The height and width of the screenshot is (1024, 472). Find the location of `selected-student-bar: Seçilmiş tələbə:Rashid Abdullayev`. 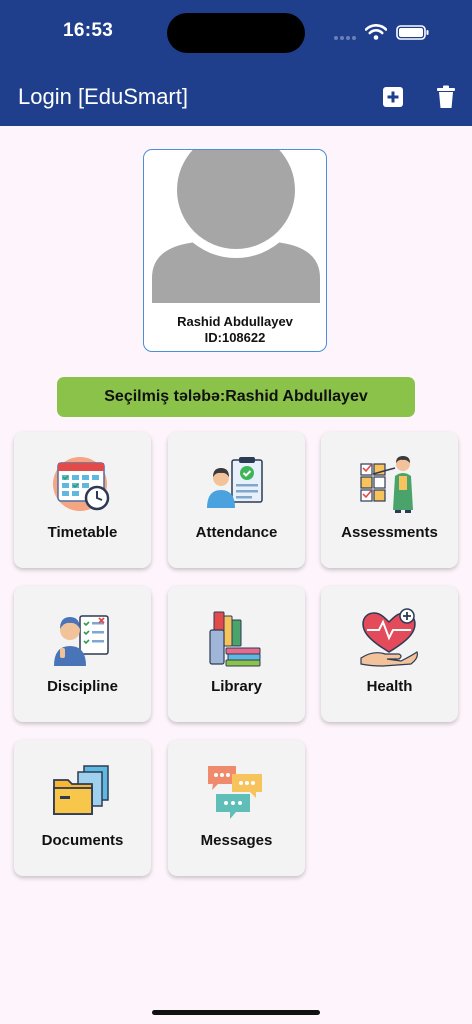

selected-student-bar: Seçilmiş tələbə:Rashid Abdullayev is located at coordinates (236, 397).